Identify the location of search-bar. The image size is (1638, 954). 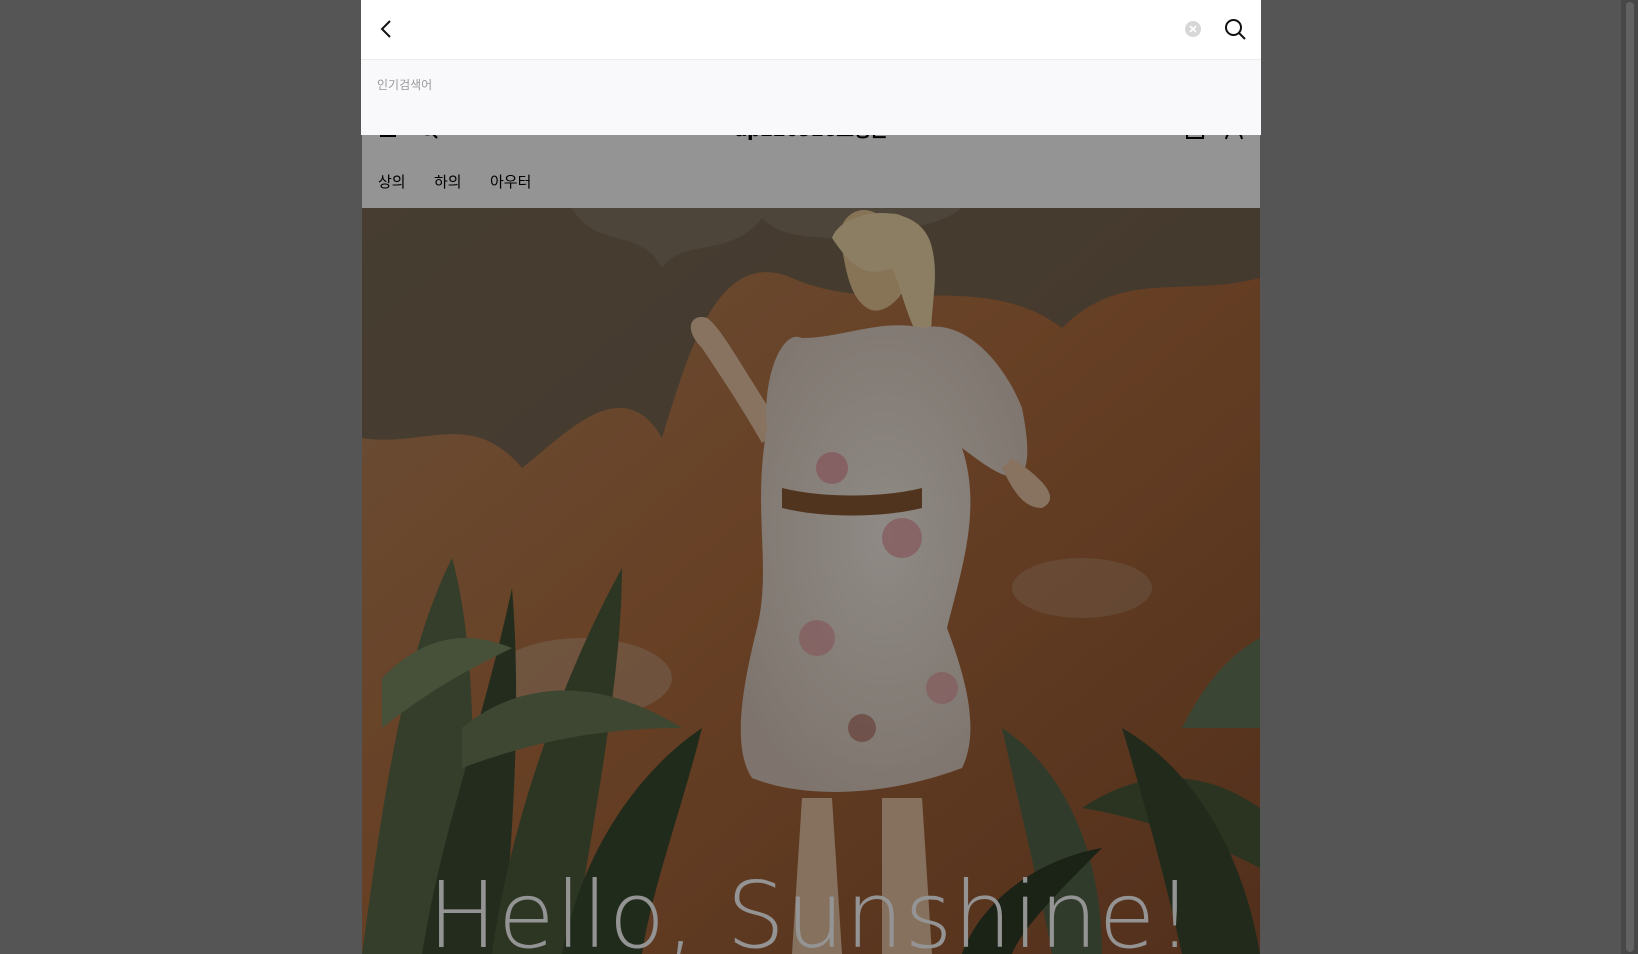
(811, 30).